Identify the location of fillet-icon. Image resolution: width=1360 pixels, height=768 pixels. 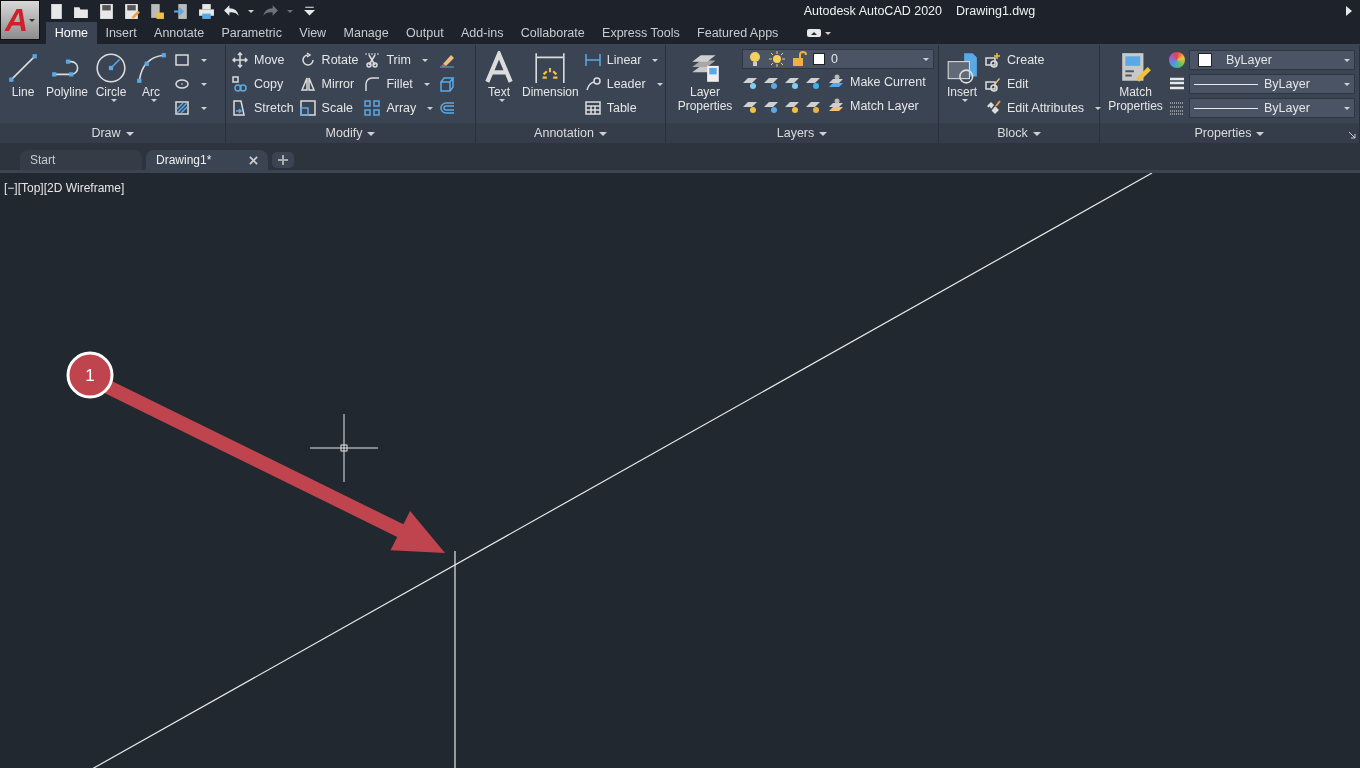
(372, 84).